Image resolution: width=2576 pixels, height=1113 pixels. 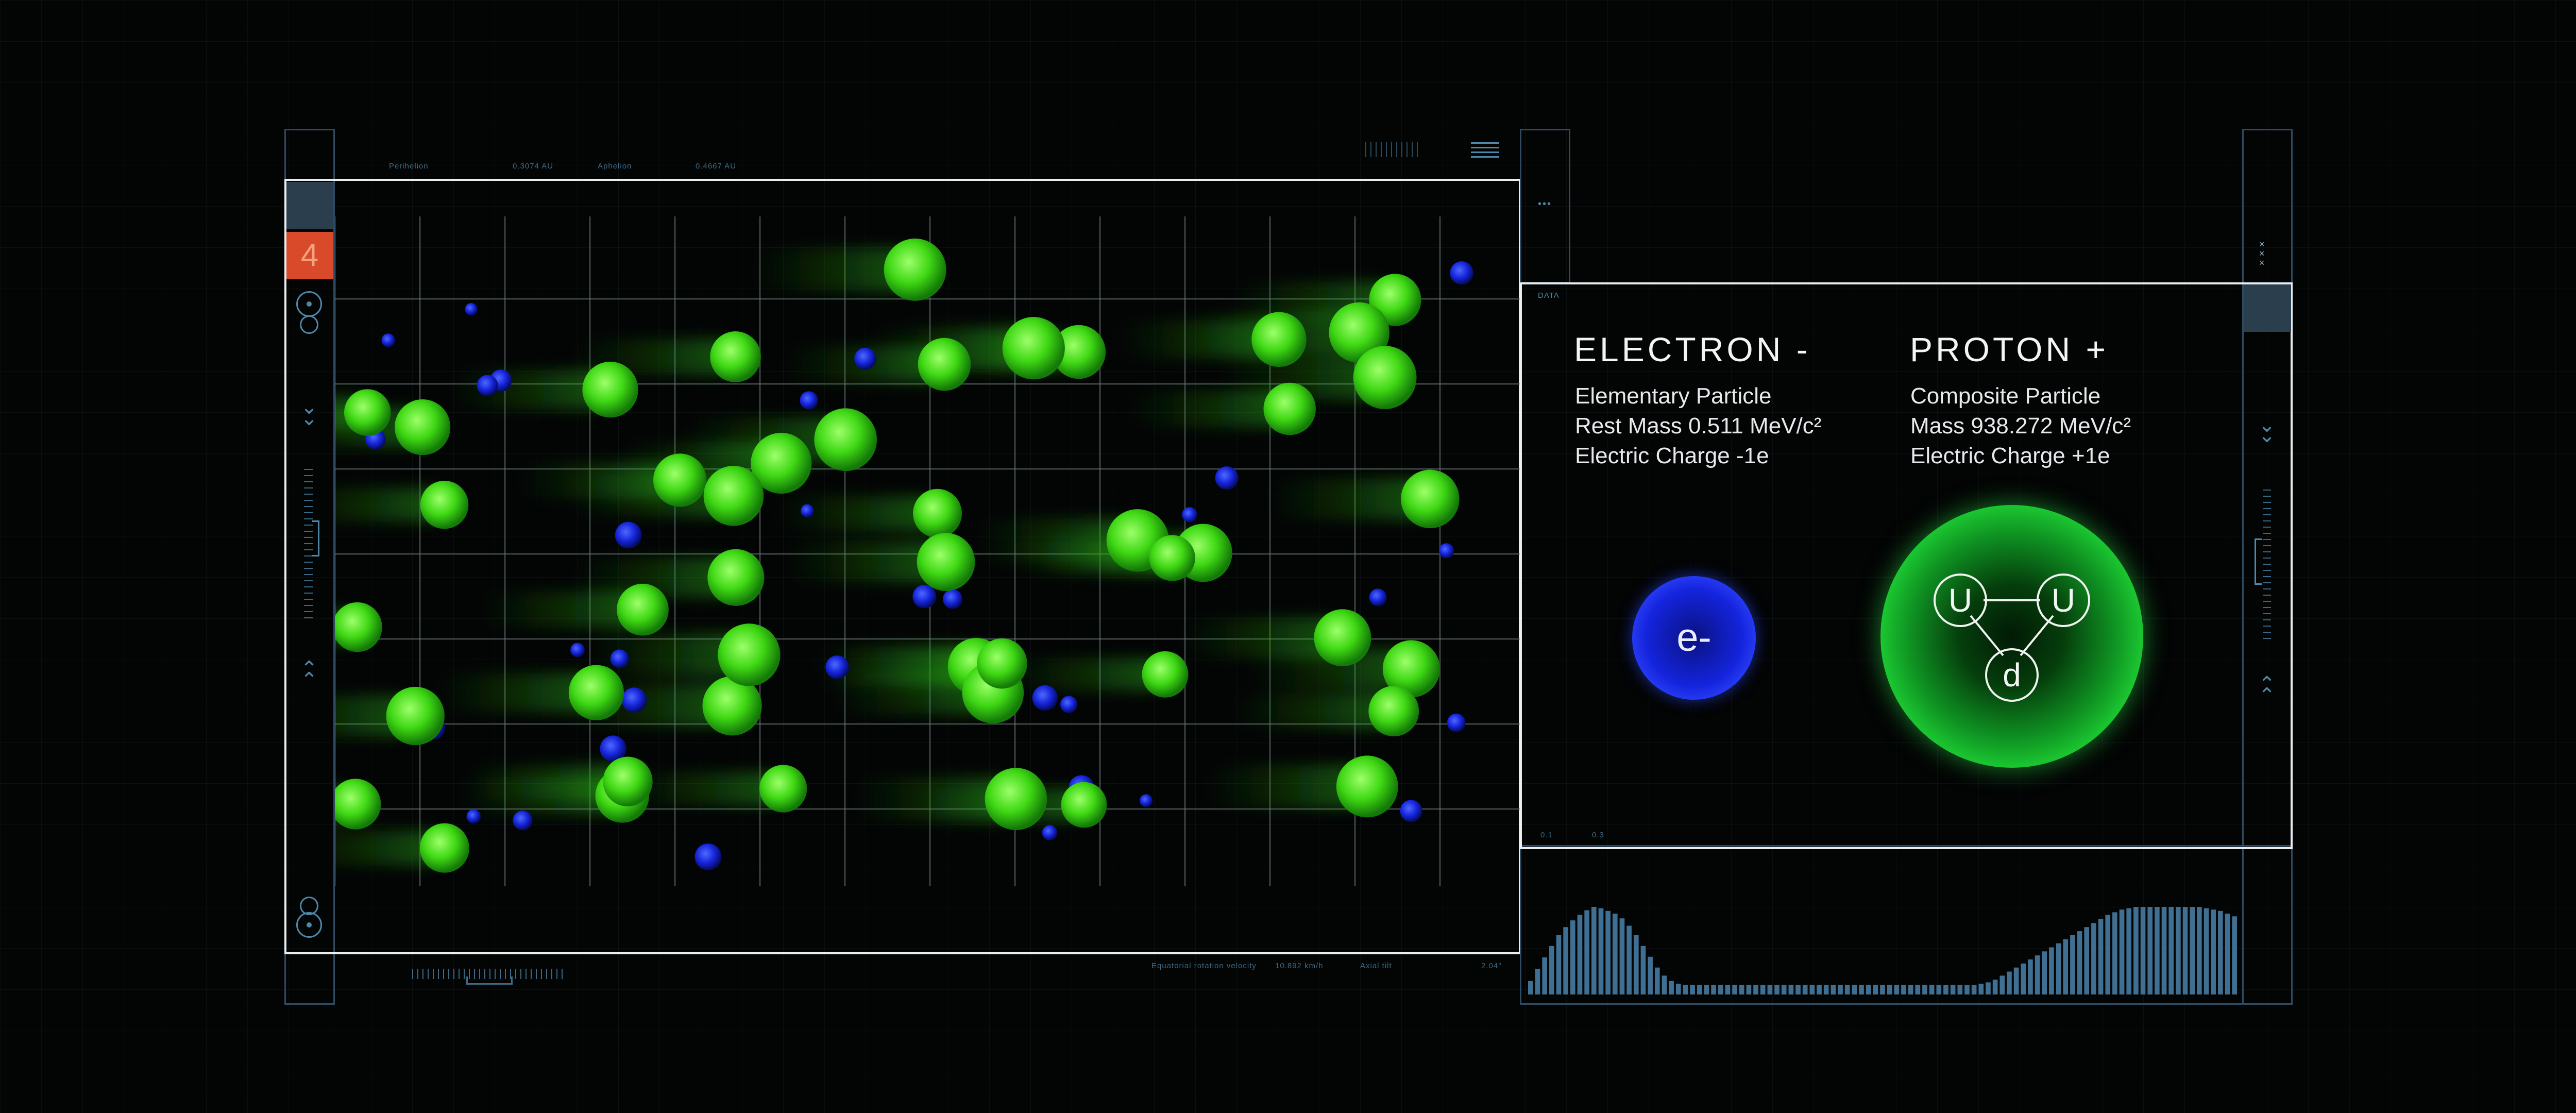 What do you see at coordinates (1882, 950) in the screenshot?
I see `histogram-chart` at bounding box center [1882, 950].